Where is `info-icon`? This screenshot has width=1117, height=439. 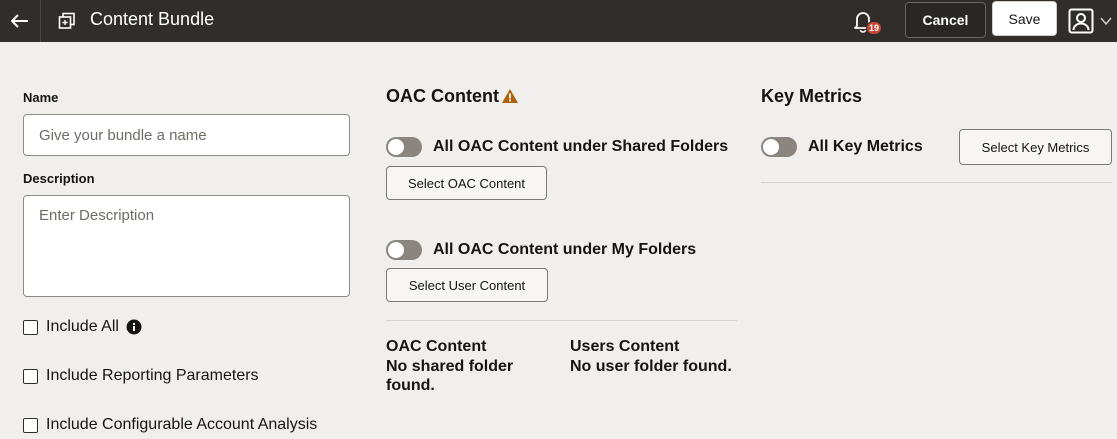 info-icon is located at coordinates (134, 327).